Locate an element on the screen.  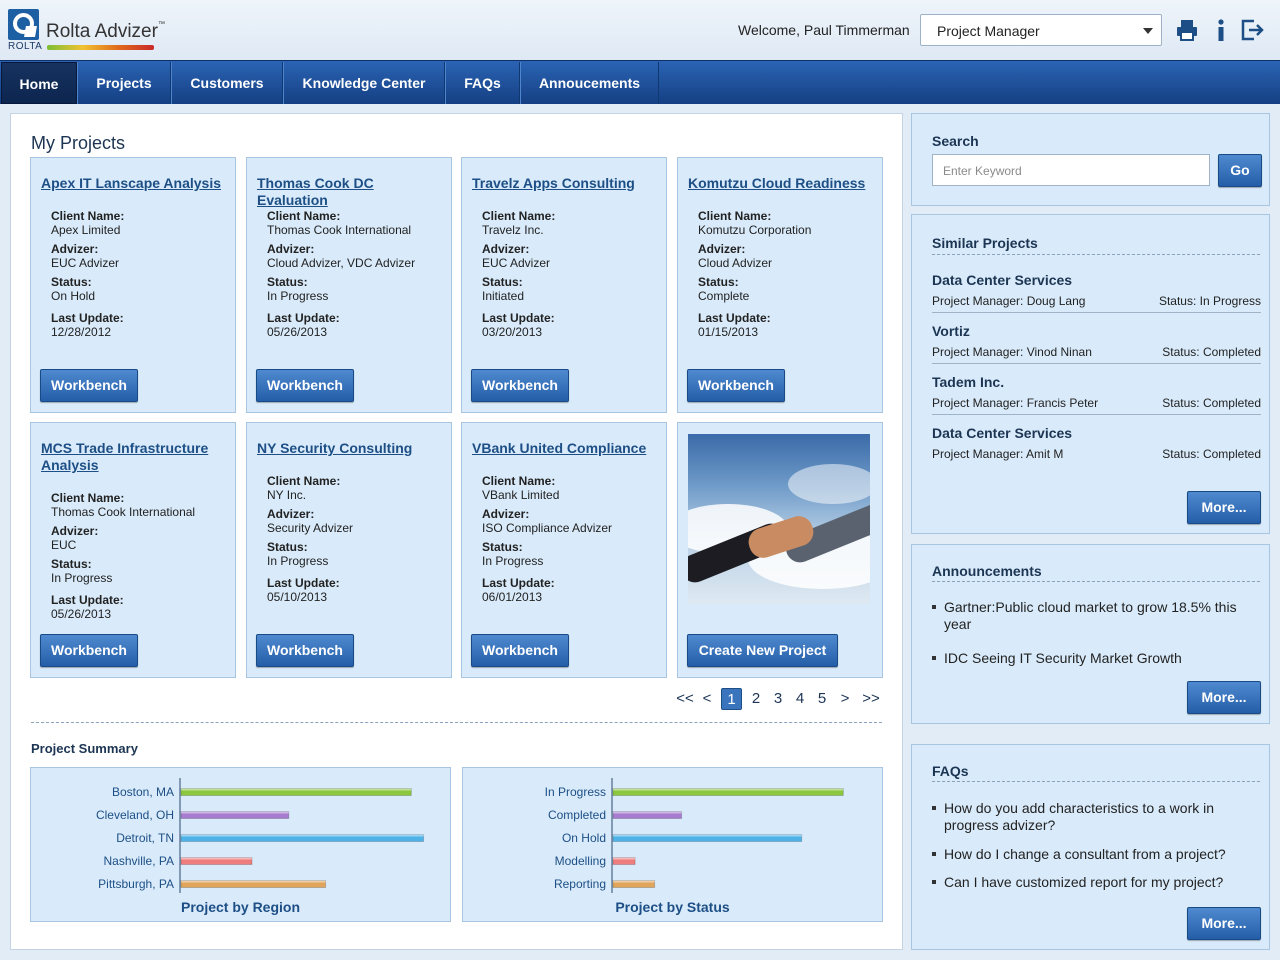
nav-home: Home is located at coordinates (39, 83).